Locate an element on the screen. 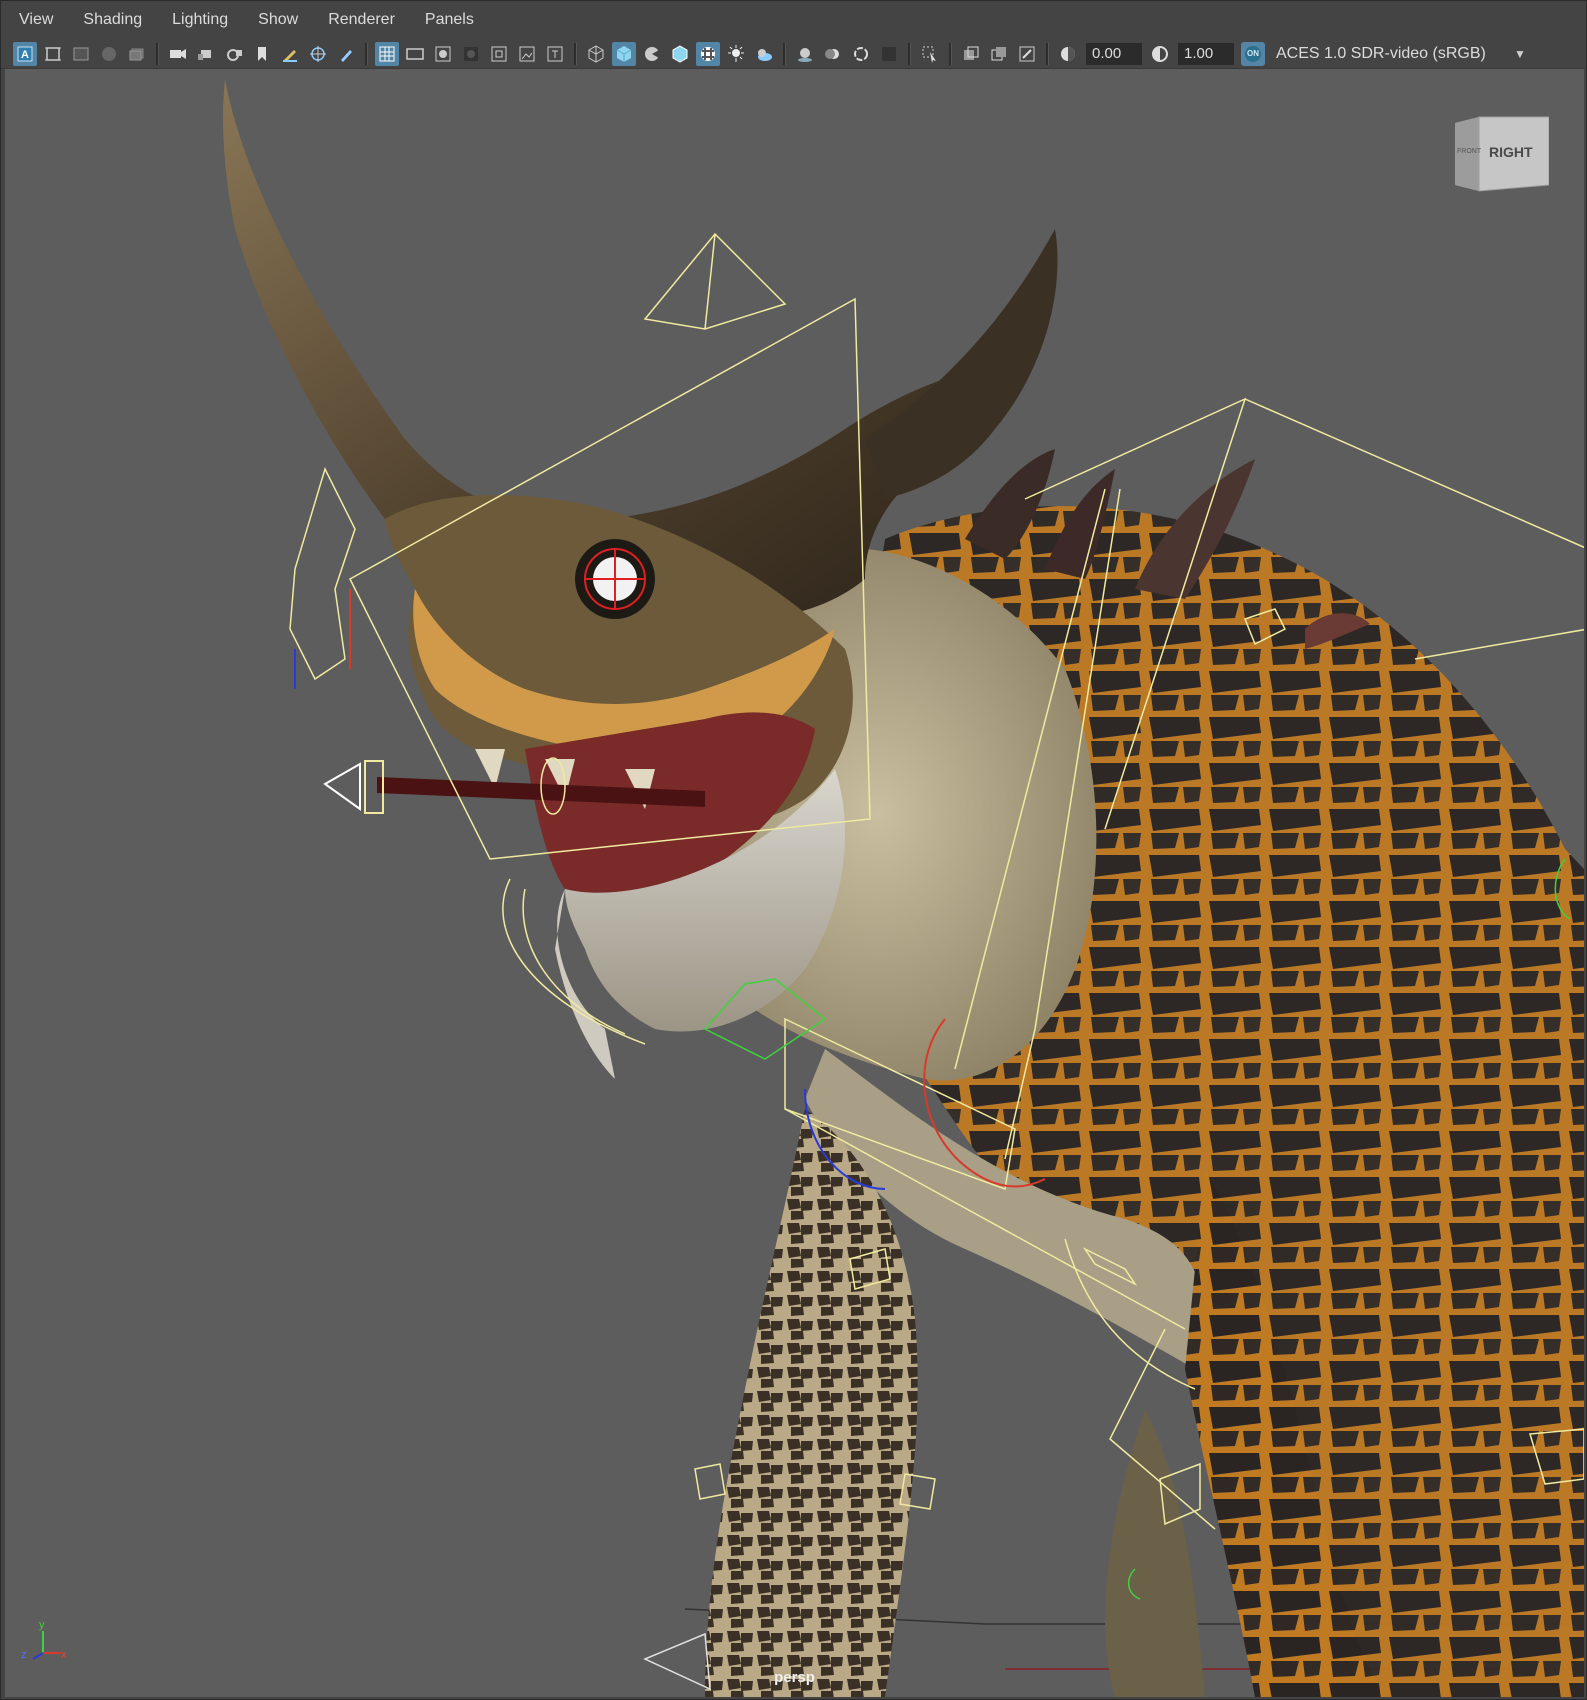 Image resolution: width=1587 pixels, height=1700 pixels. axis-y-label: y is located at coordinates (42, 1625).